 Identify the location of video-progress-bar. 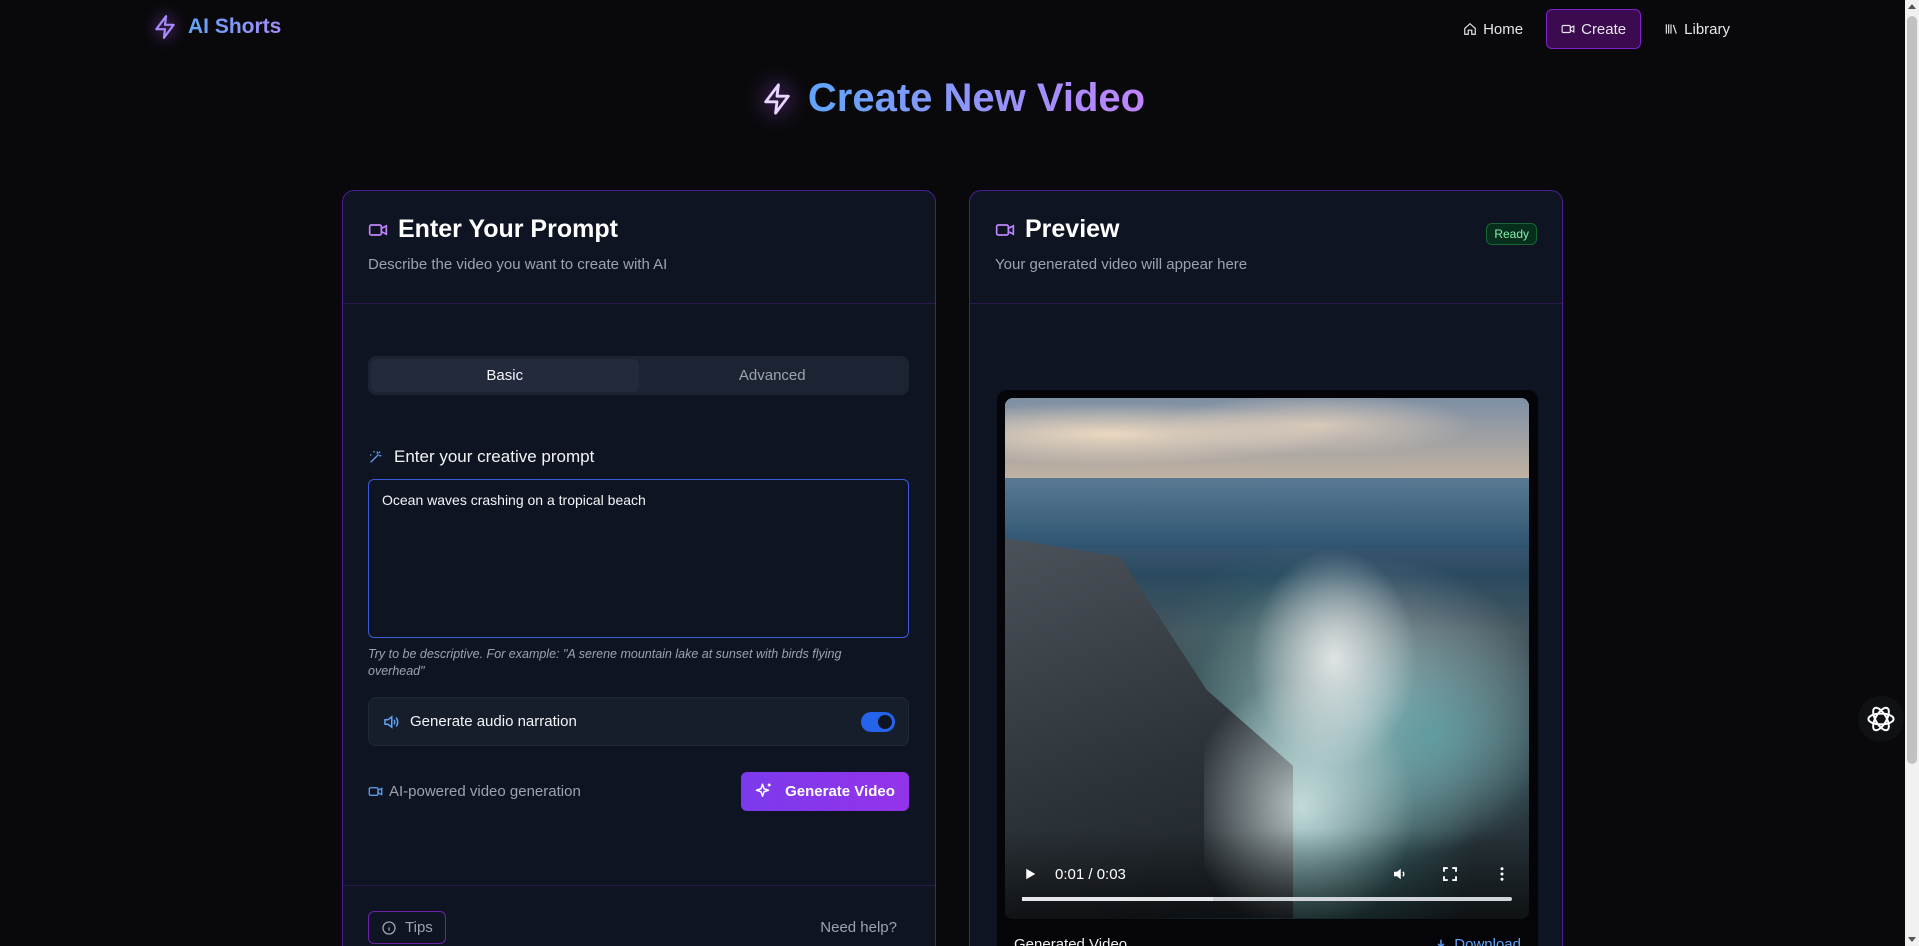
(1267, 899).